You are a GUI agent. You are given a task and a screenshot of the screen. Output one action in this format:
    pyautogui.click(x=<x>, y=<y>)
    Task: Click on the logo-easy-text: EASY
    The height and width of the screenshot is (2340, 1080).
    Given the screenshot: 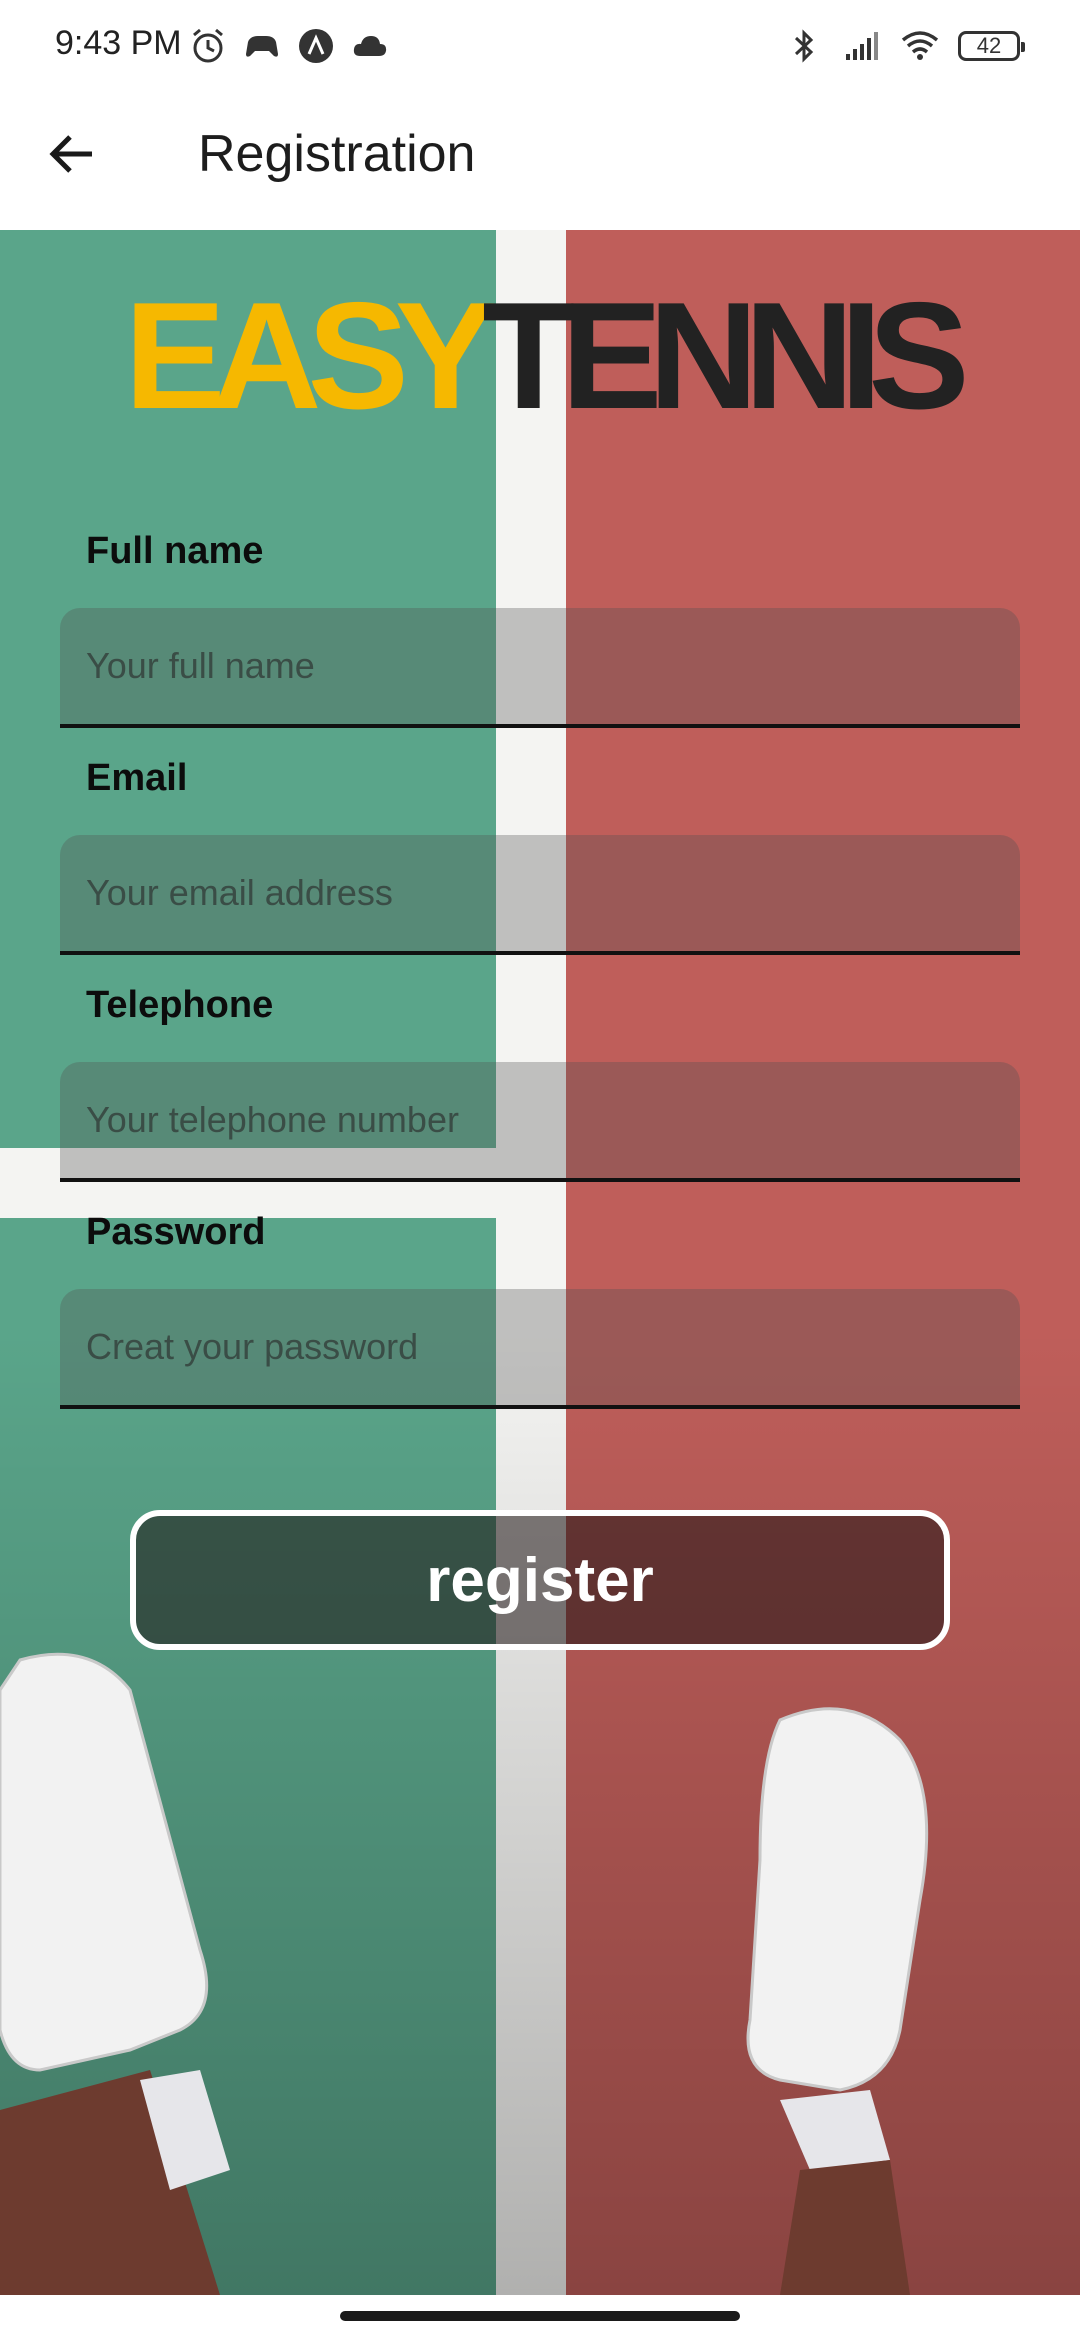 What is the action you would take?
    pyautogui.click(x=310, y=356)
    